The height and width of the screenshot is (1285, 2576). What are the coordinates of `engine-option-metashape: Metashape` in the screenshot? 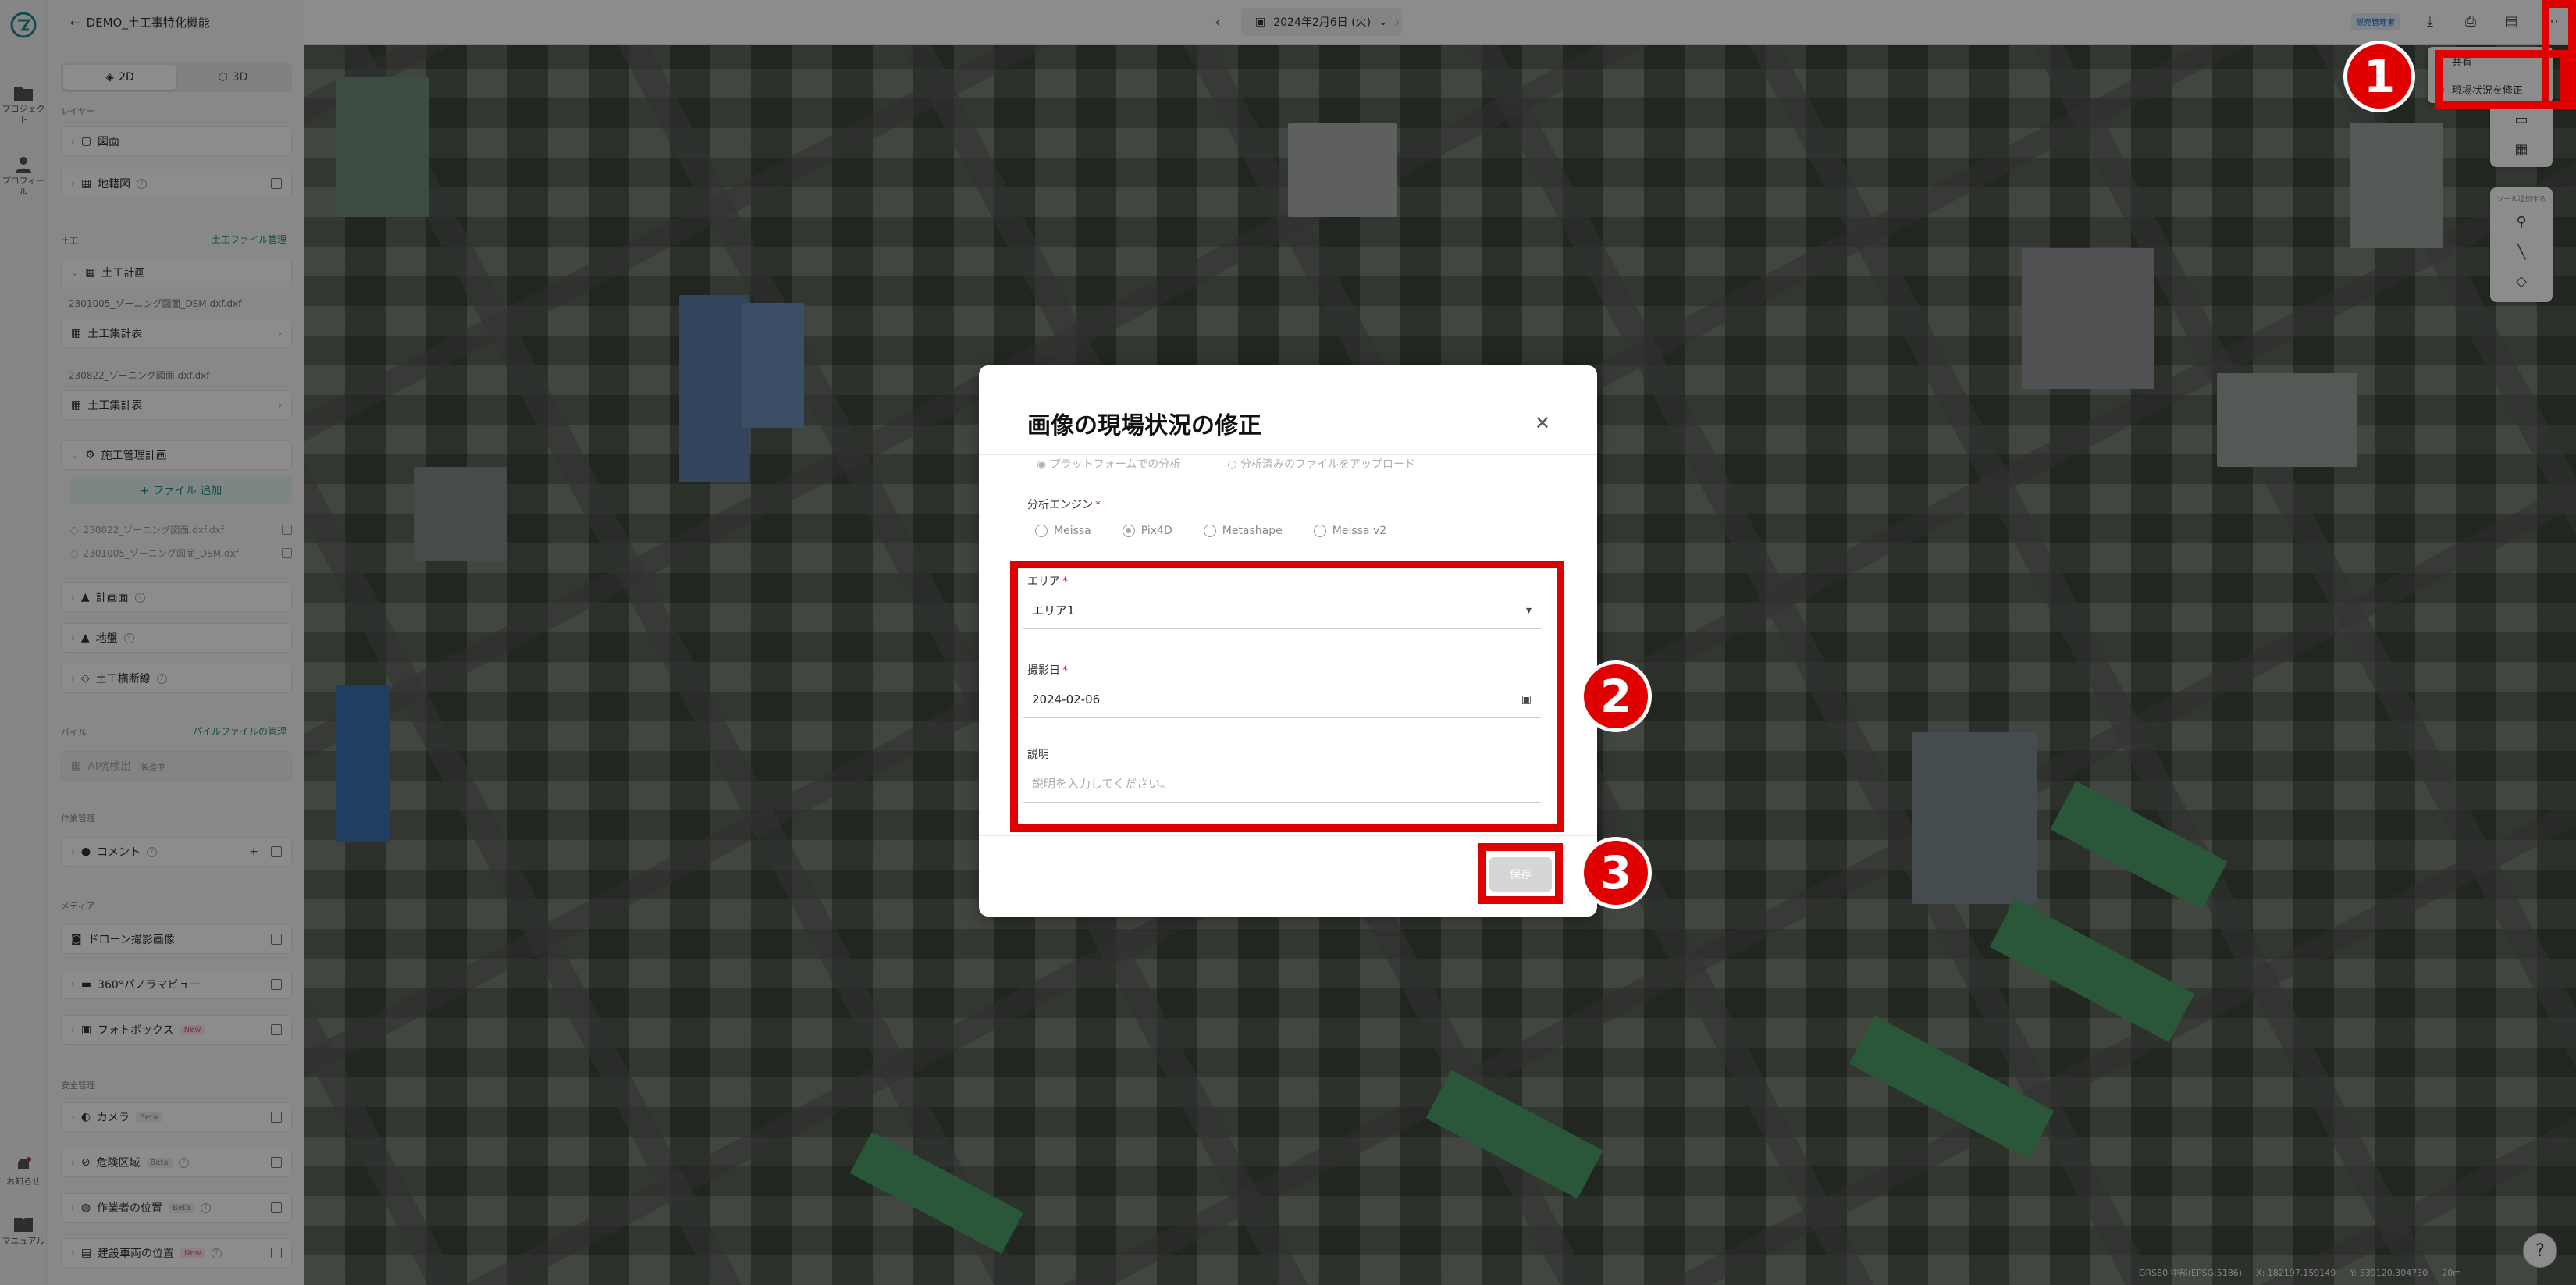 It's located at (1243, 531).